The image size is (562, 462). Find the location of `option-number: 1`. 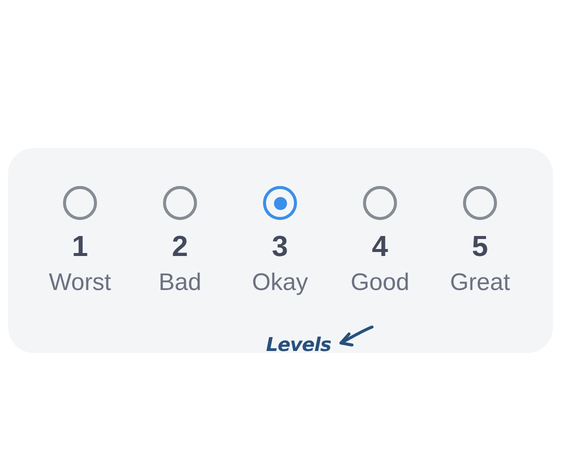

option-number: 1 is located at coordinates (80, 247).